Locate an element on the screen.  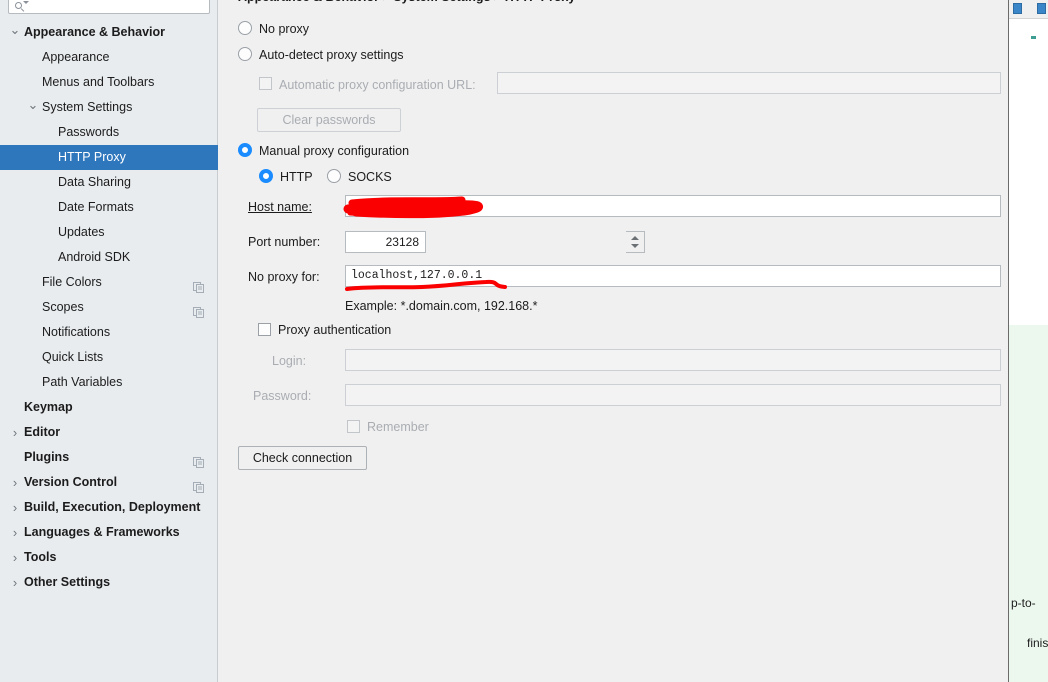
sidebar-item-version-control: › Version Control is located at coordinates (109, 482).